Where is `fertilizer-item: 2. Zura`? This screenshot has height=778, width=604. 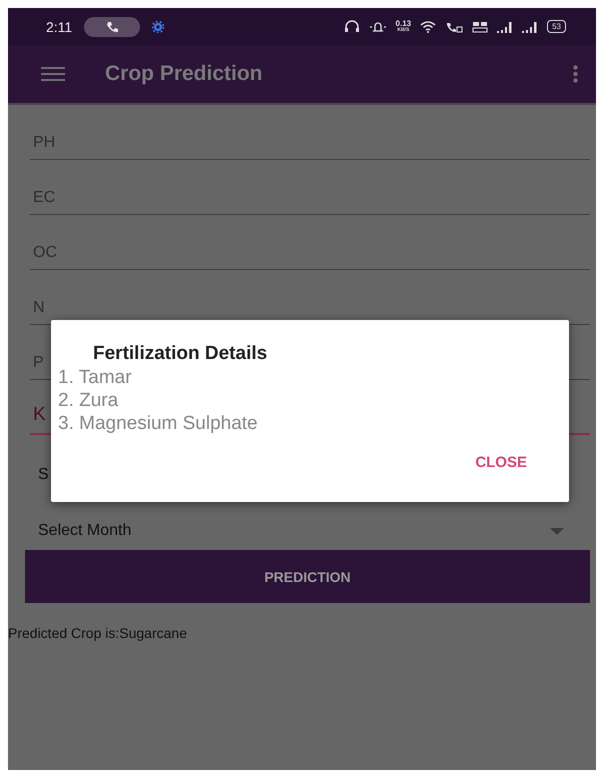 fertilizer-item: 2. Zura is located at coordinates (89, 400).